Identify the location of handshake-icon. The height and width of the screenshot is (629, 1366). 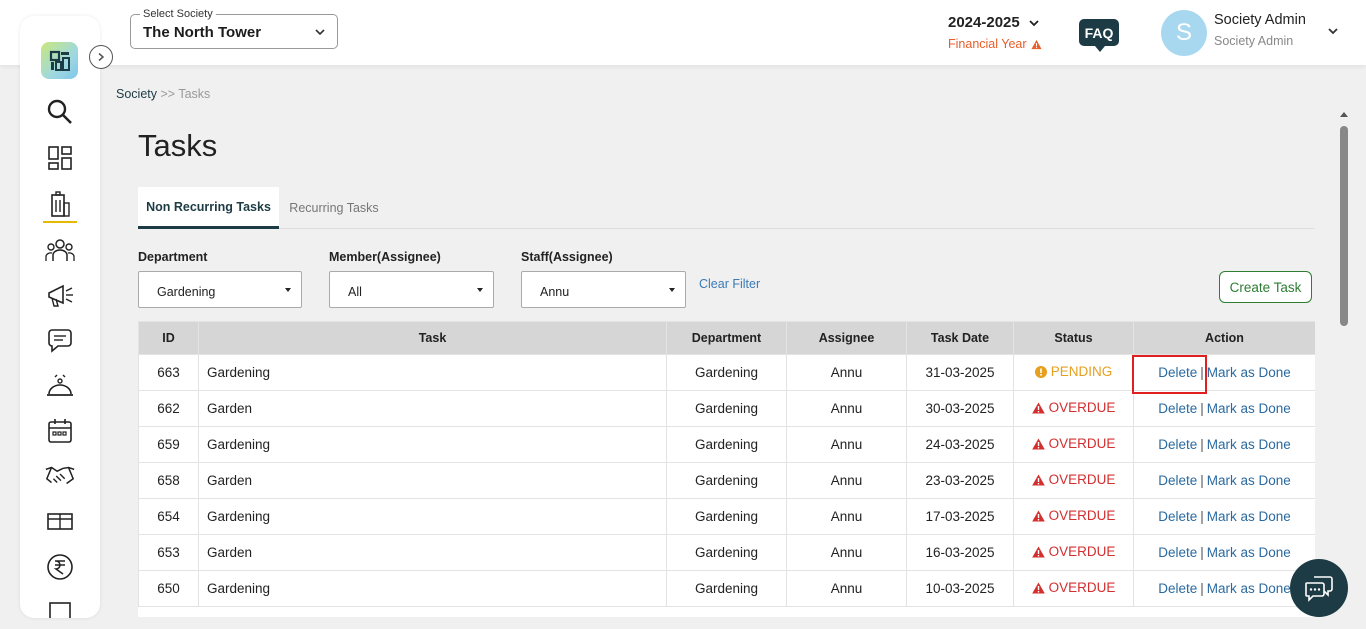
(60, 475).